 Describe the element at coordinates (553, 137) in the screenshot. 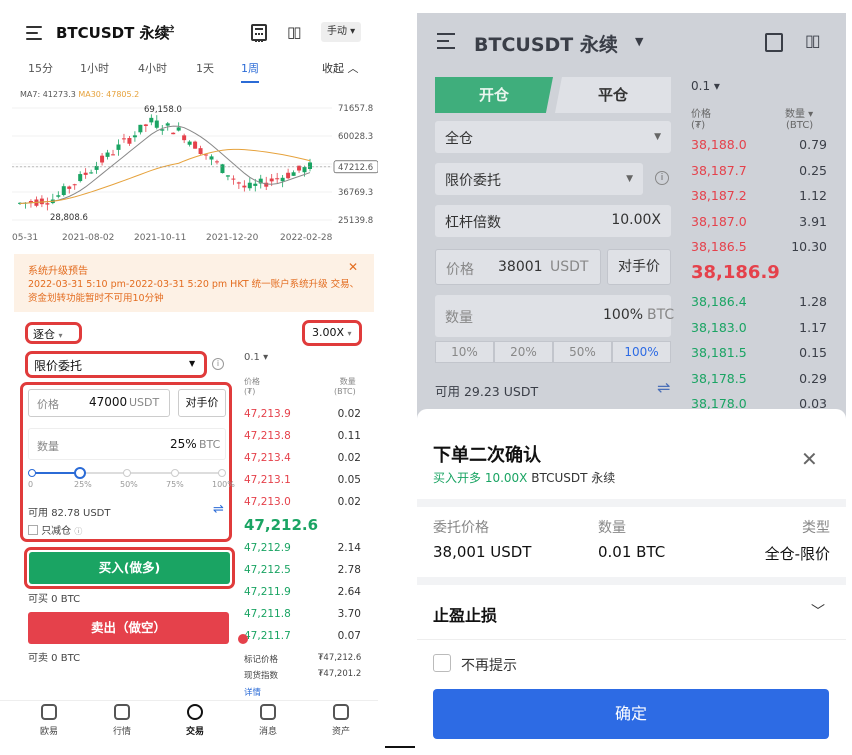

I see `cross-margin-dropdown: 全仓 ▼` at that location.